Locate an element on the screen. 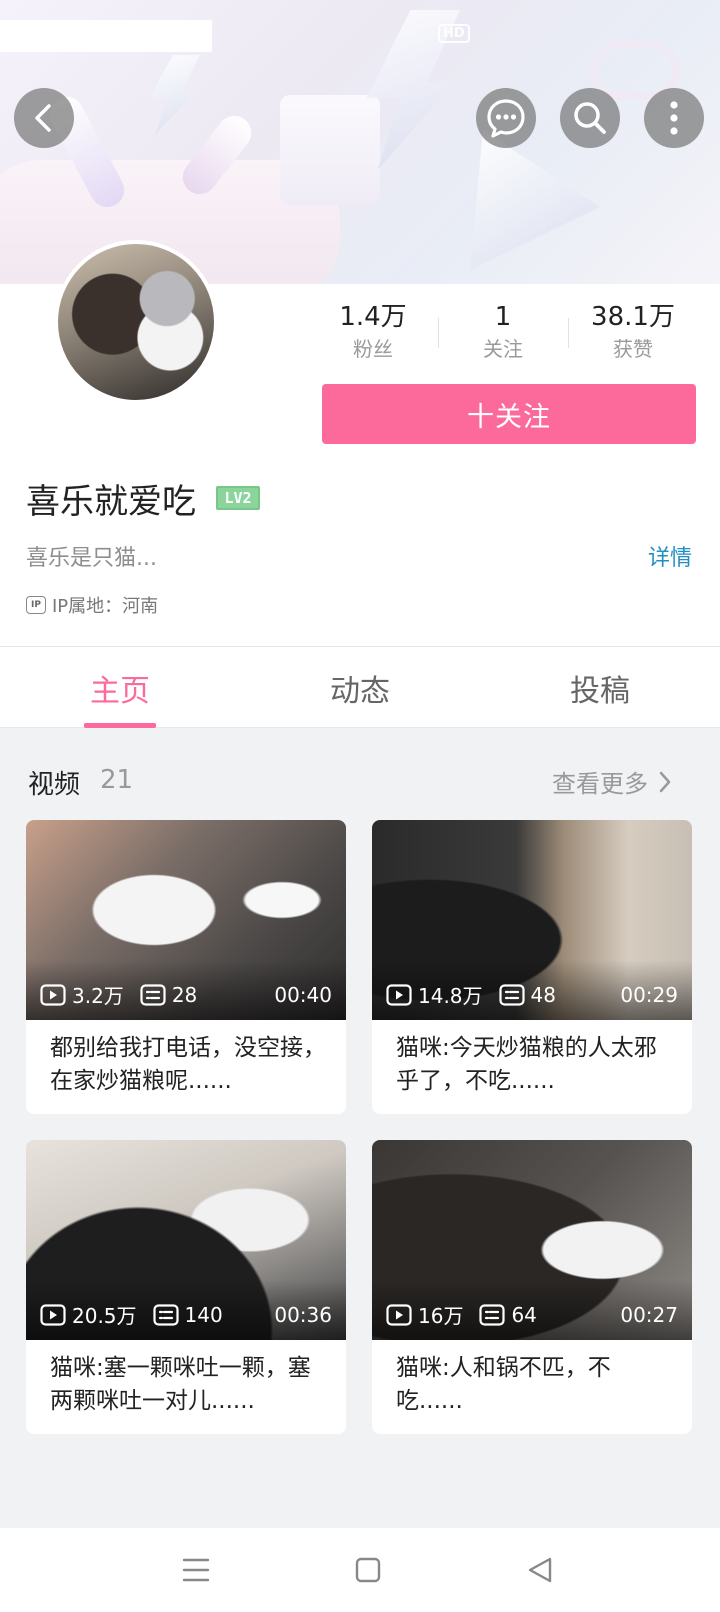 This screenshot has height=1612, width=720. chat-bubble-icon is located at coordinates (506, 118).